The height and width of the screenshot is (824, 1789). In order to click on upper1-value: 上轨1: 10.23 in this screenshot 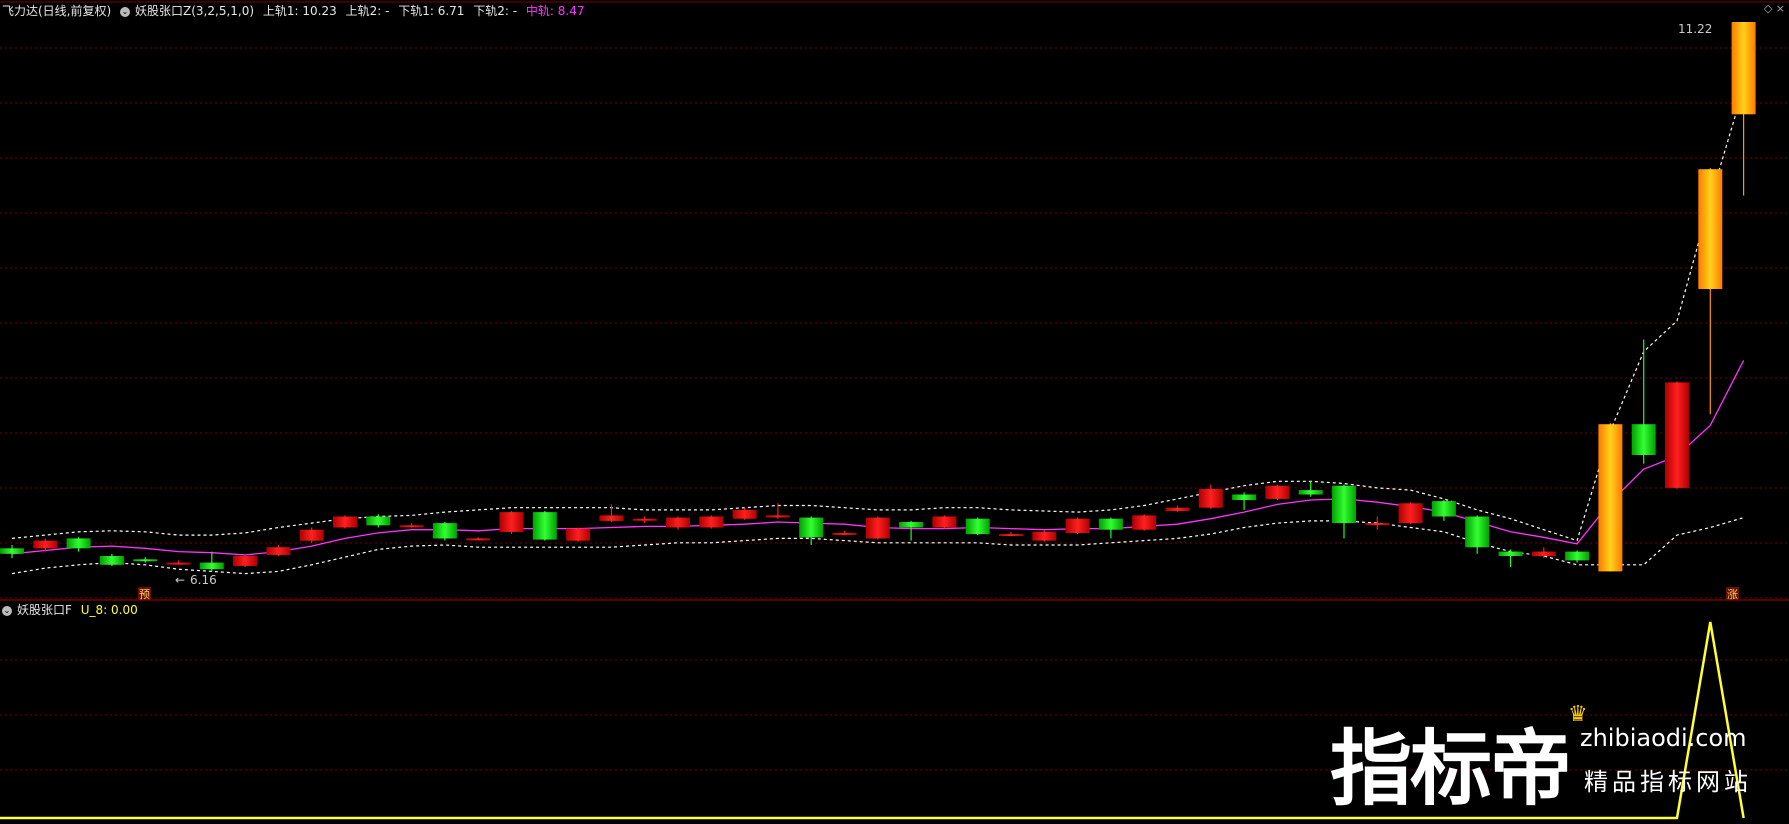, I will do `click(299, 11)`.